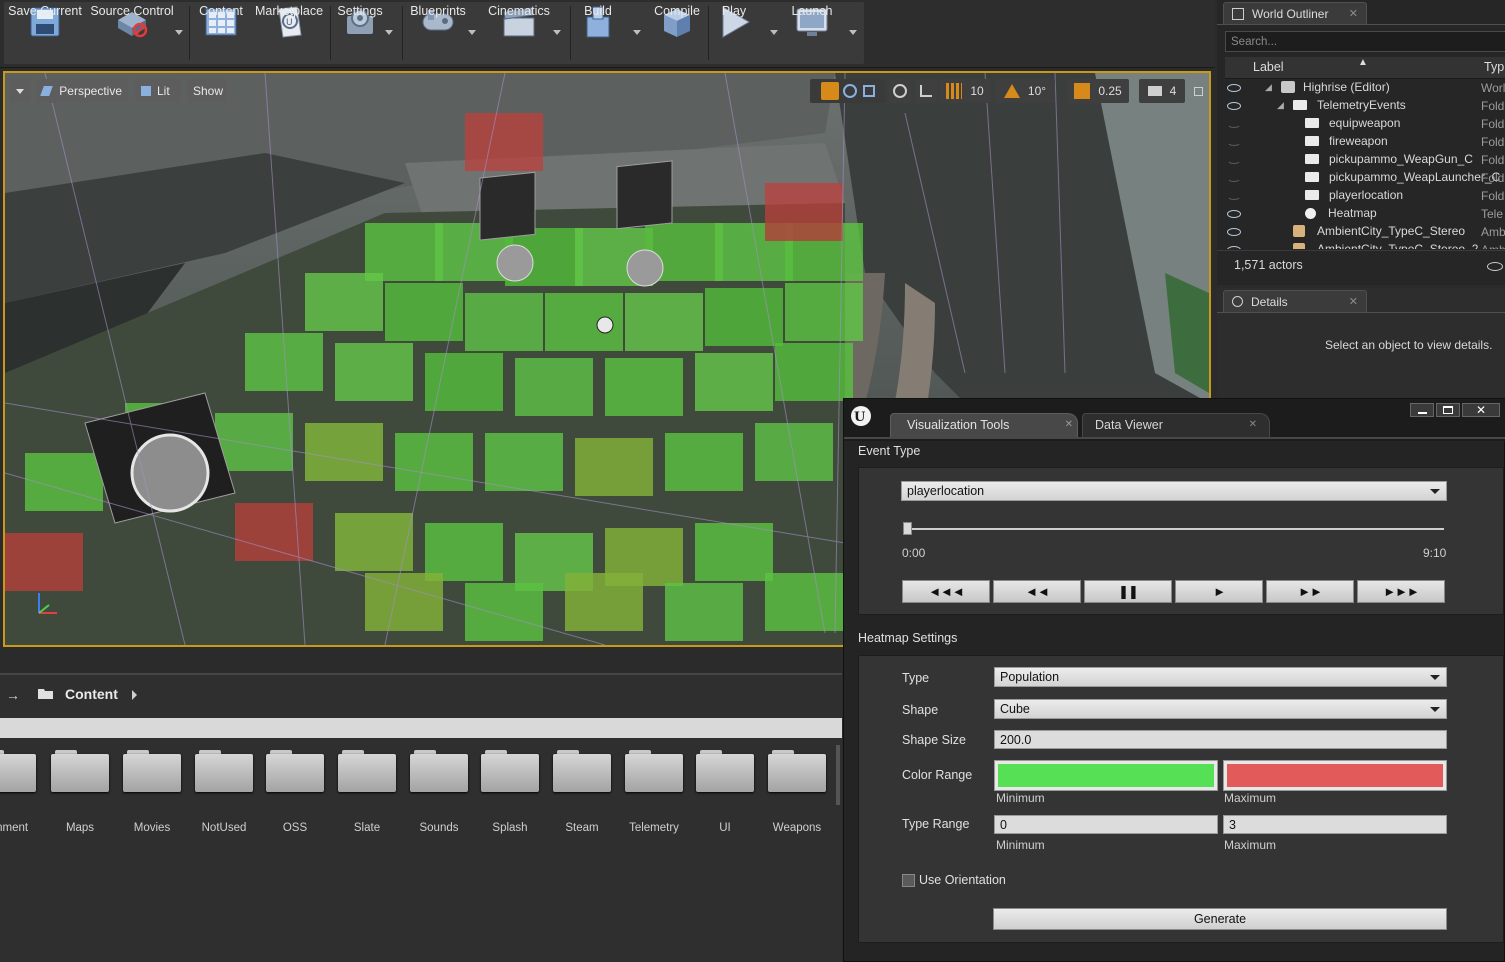  I want to click on settings-button: Settings, so click(360, 33).